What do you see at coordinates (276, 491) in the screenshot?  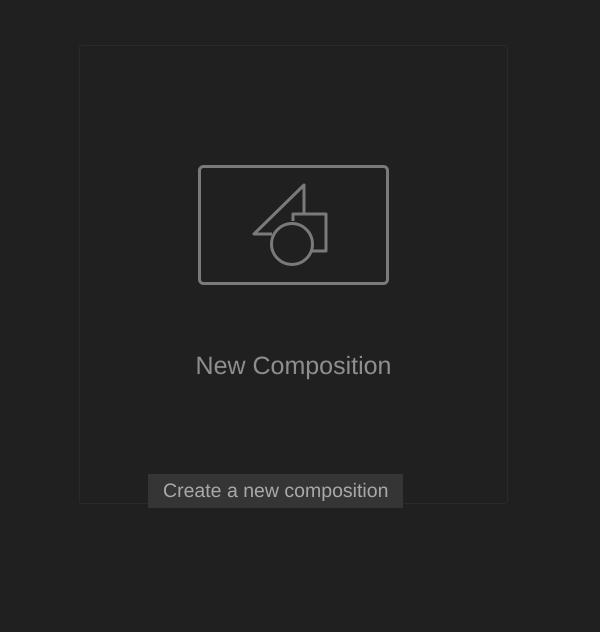 I see `tooltip: Create a new composition` at bounding box center [276, 491].